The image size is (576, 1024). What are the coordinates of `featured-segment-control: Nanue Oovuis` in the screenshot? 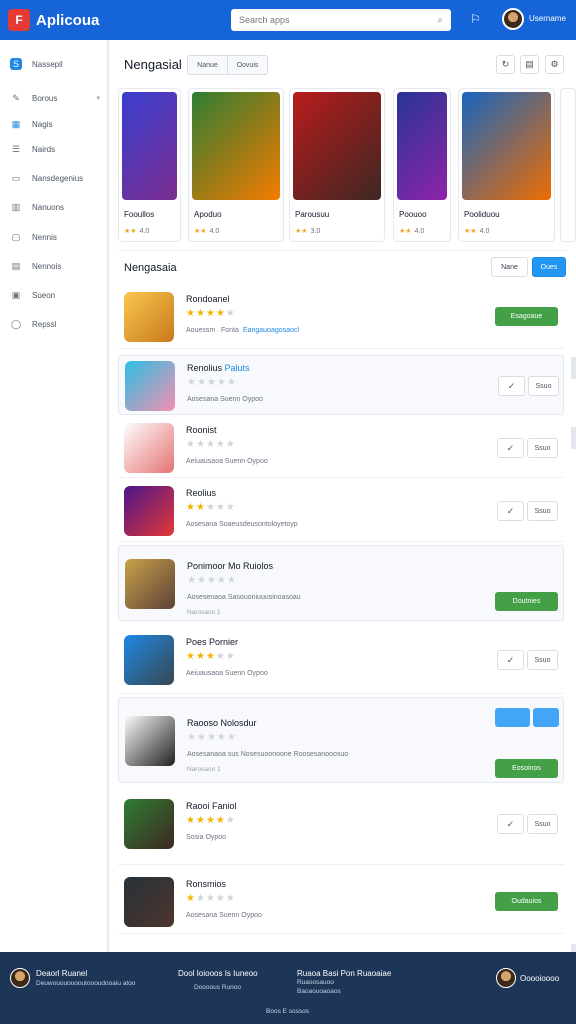 It's located at (227, 65).